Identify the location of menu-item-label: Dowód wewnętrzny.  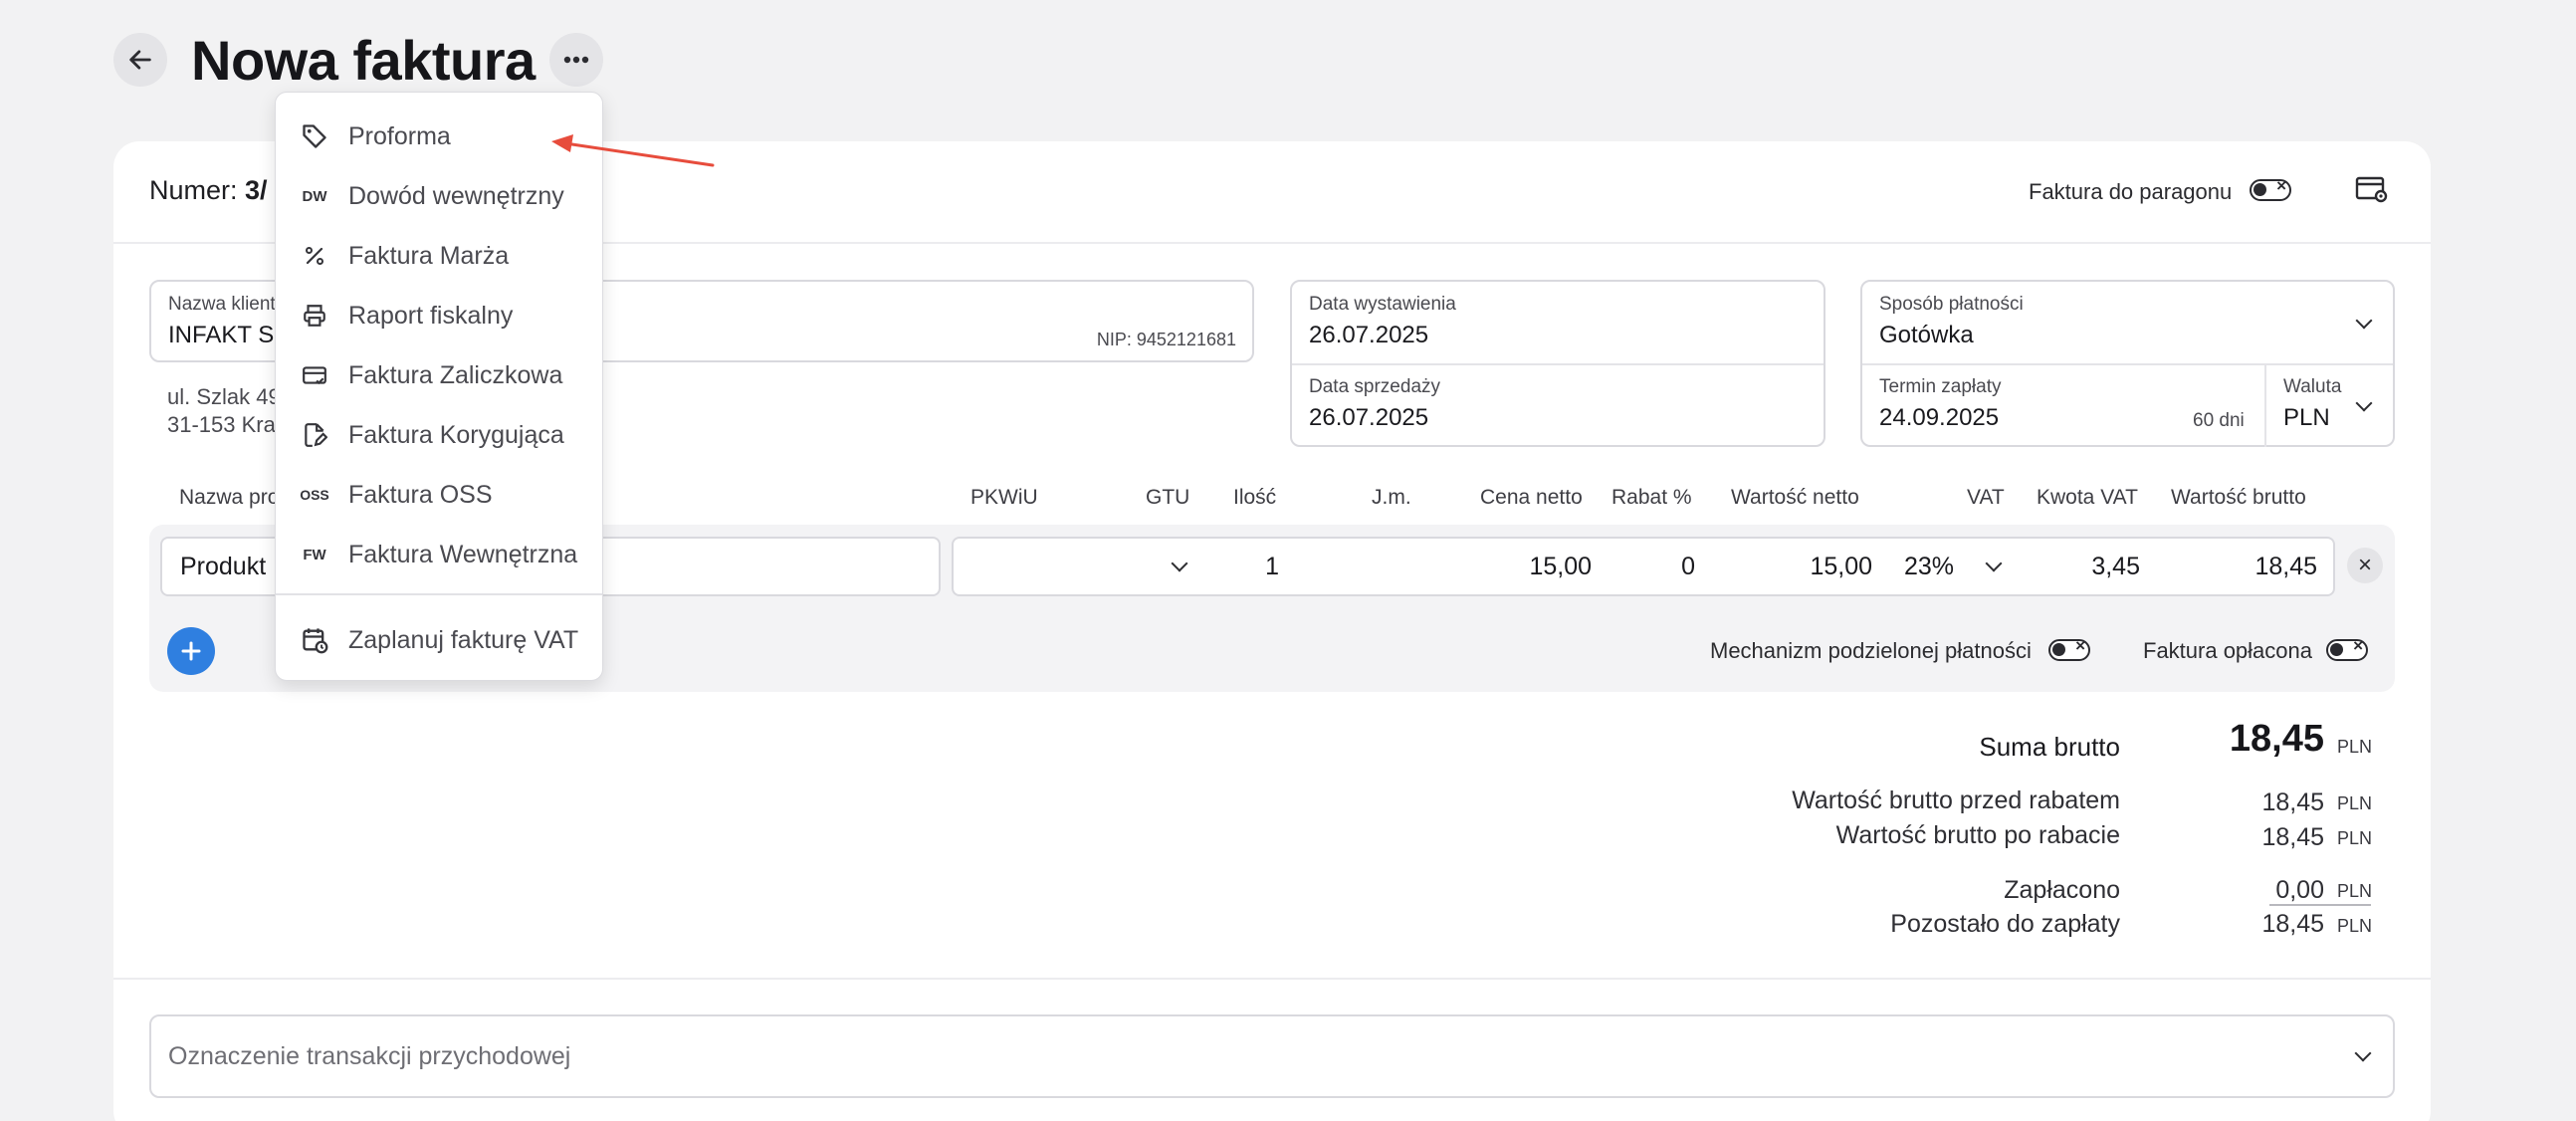
(456, 196).